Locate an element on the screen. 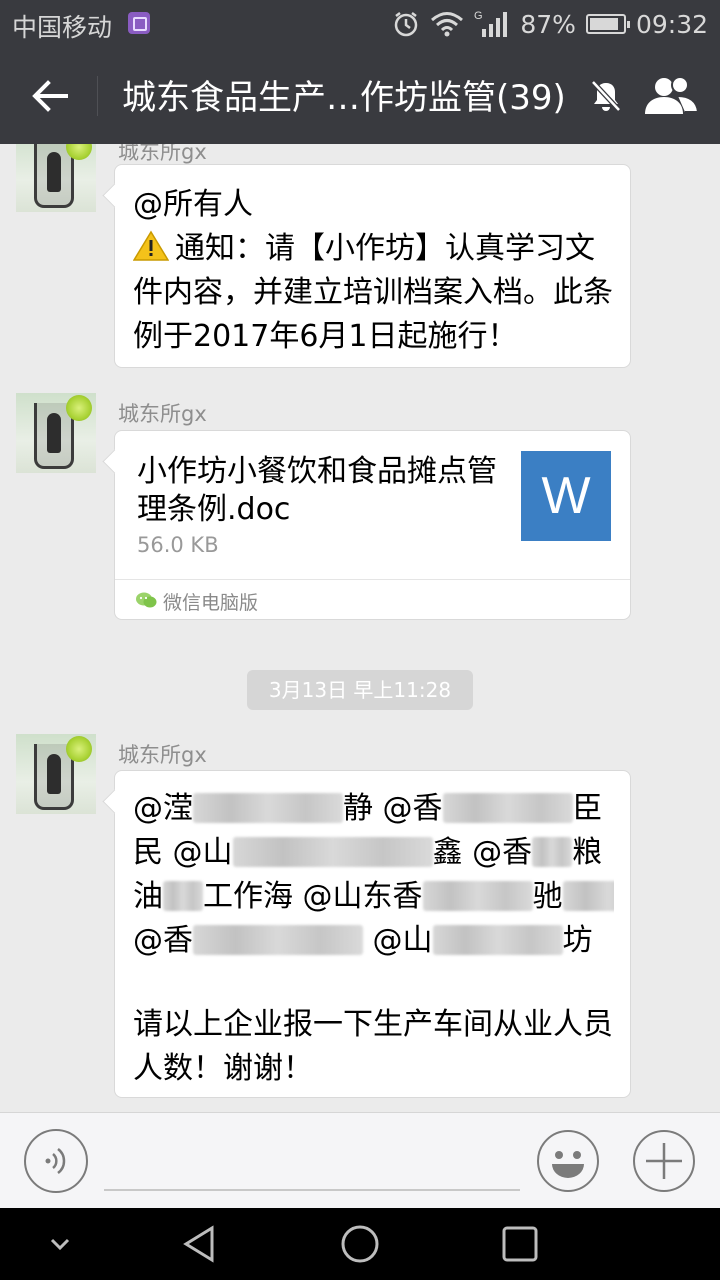 The height and width of the screenshot is (1280, 720). voice-icon is located at coordinates (55, 1161).